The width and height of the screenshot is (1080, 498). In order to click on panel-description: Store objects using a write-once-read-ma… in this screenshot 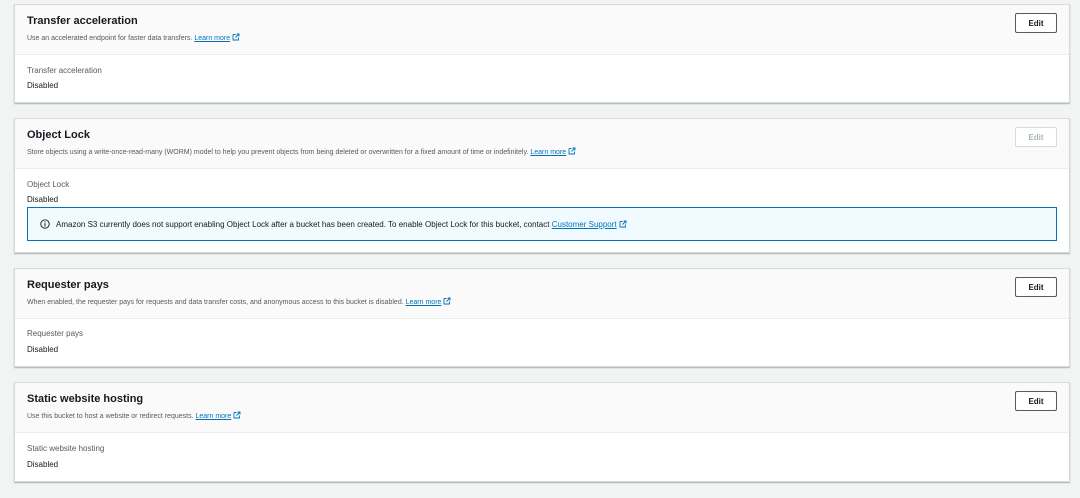, I will do `click(301, 151)`.